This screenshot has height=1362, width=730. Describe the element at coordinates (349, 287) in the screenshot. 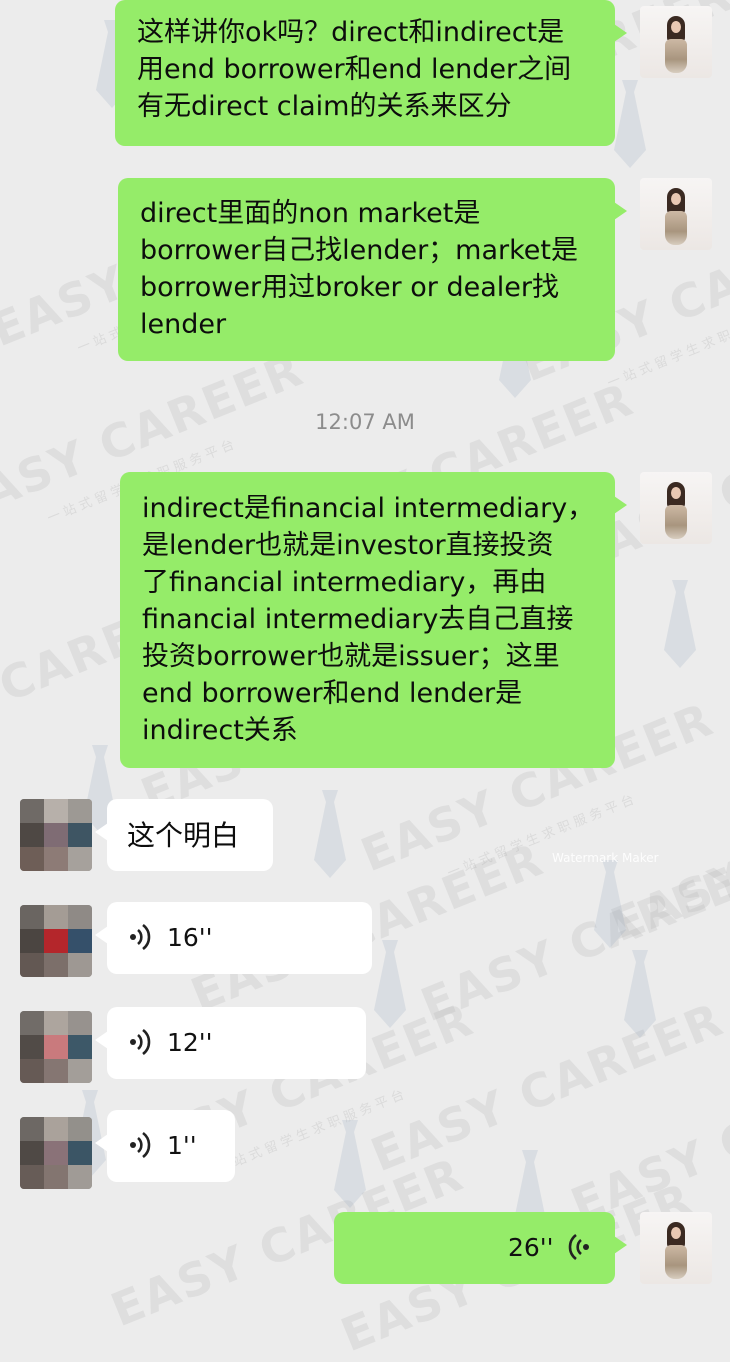

I see `message-text: borrower用过broker or dealer找` at that location.